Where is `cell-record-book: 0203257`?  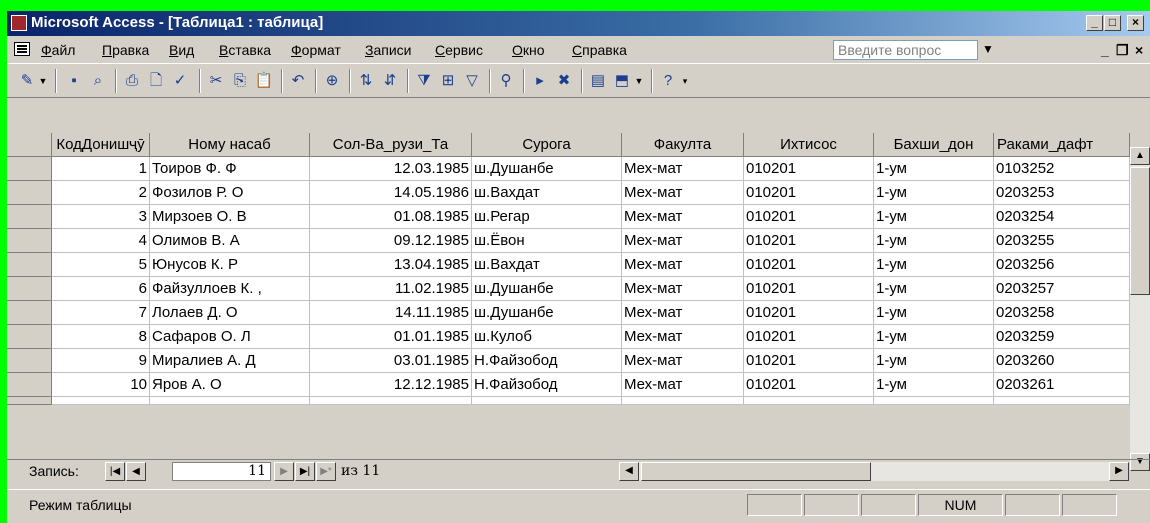 cell-record-book: 0203257 is located at coordinates (1062, 289).